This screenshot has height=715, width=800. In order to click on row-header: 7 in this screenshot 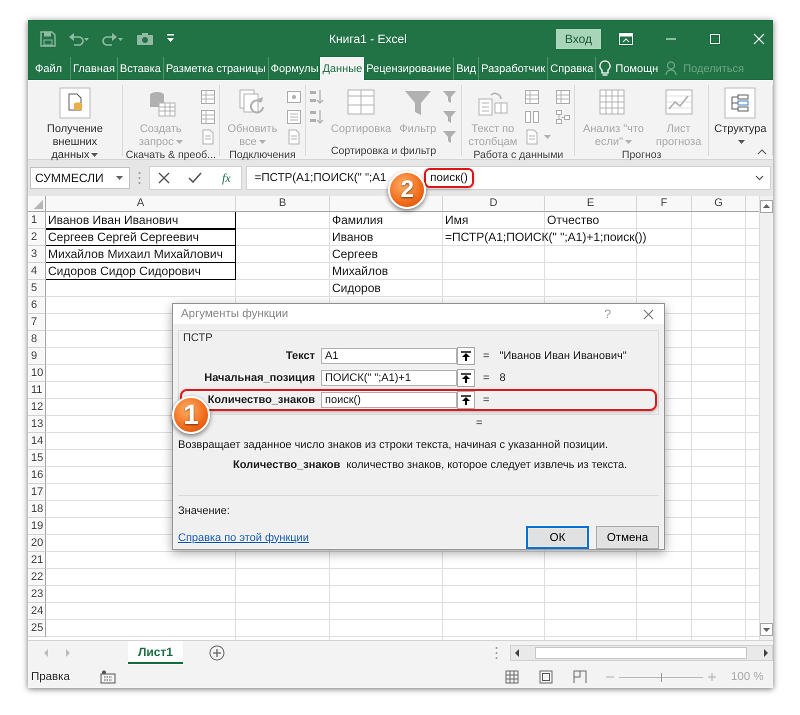, I will do `click(37, 322)`.